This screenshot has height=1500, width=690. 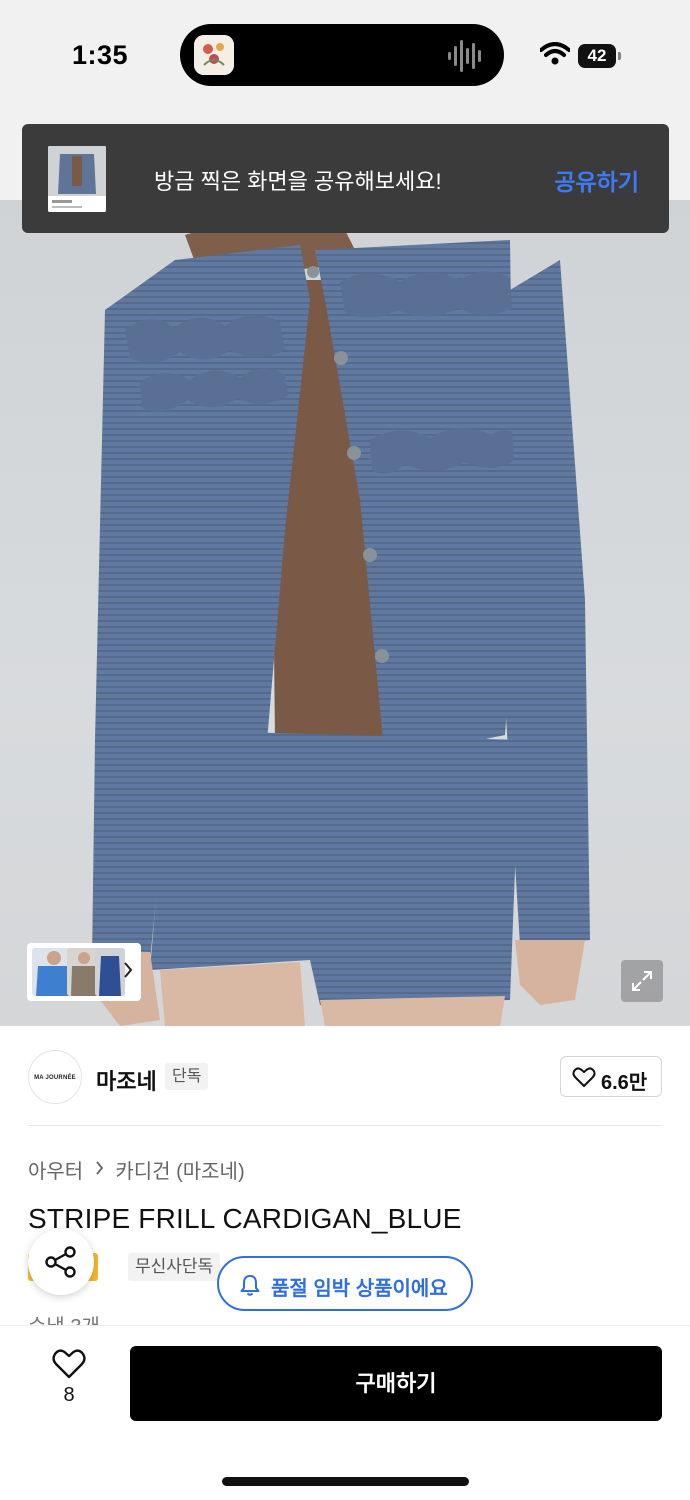 I want to click on share-toast: 방금 찍은 화면을 공유해보세요! 공유하기, so click(x=345, y=178).